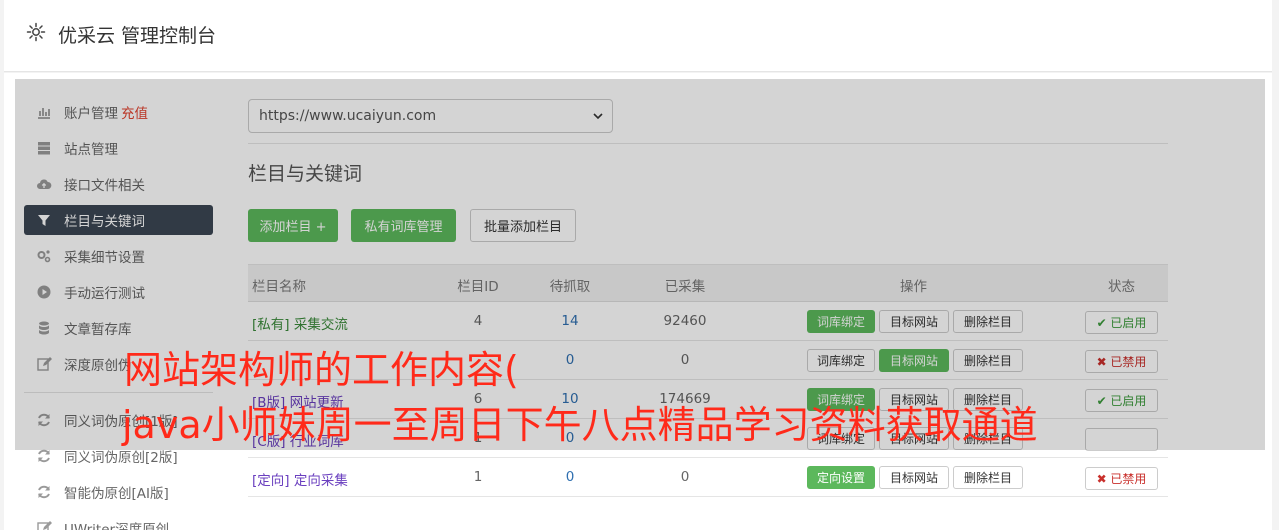 This screenshot has height=530, width=1279. I want to click on target-site-button: 目标网站, so click(914, 477).